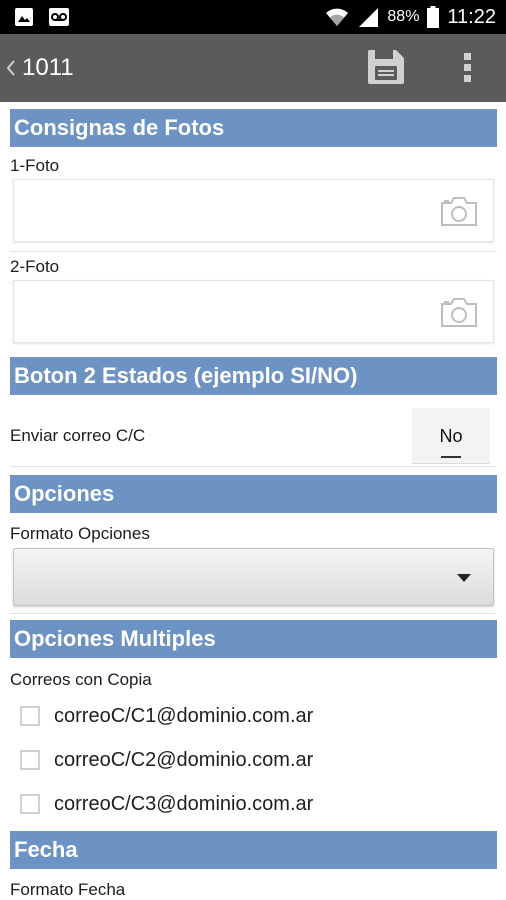 Image resolution: width=506 pixels, height=900 pixels. Describe the element at coordinates (253, 850) in the screenshot. I see `section-header-date: Fecha` at that location.